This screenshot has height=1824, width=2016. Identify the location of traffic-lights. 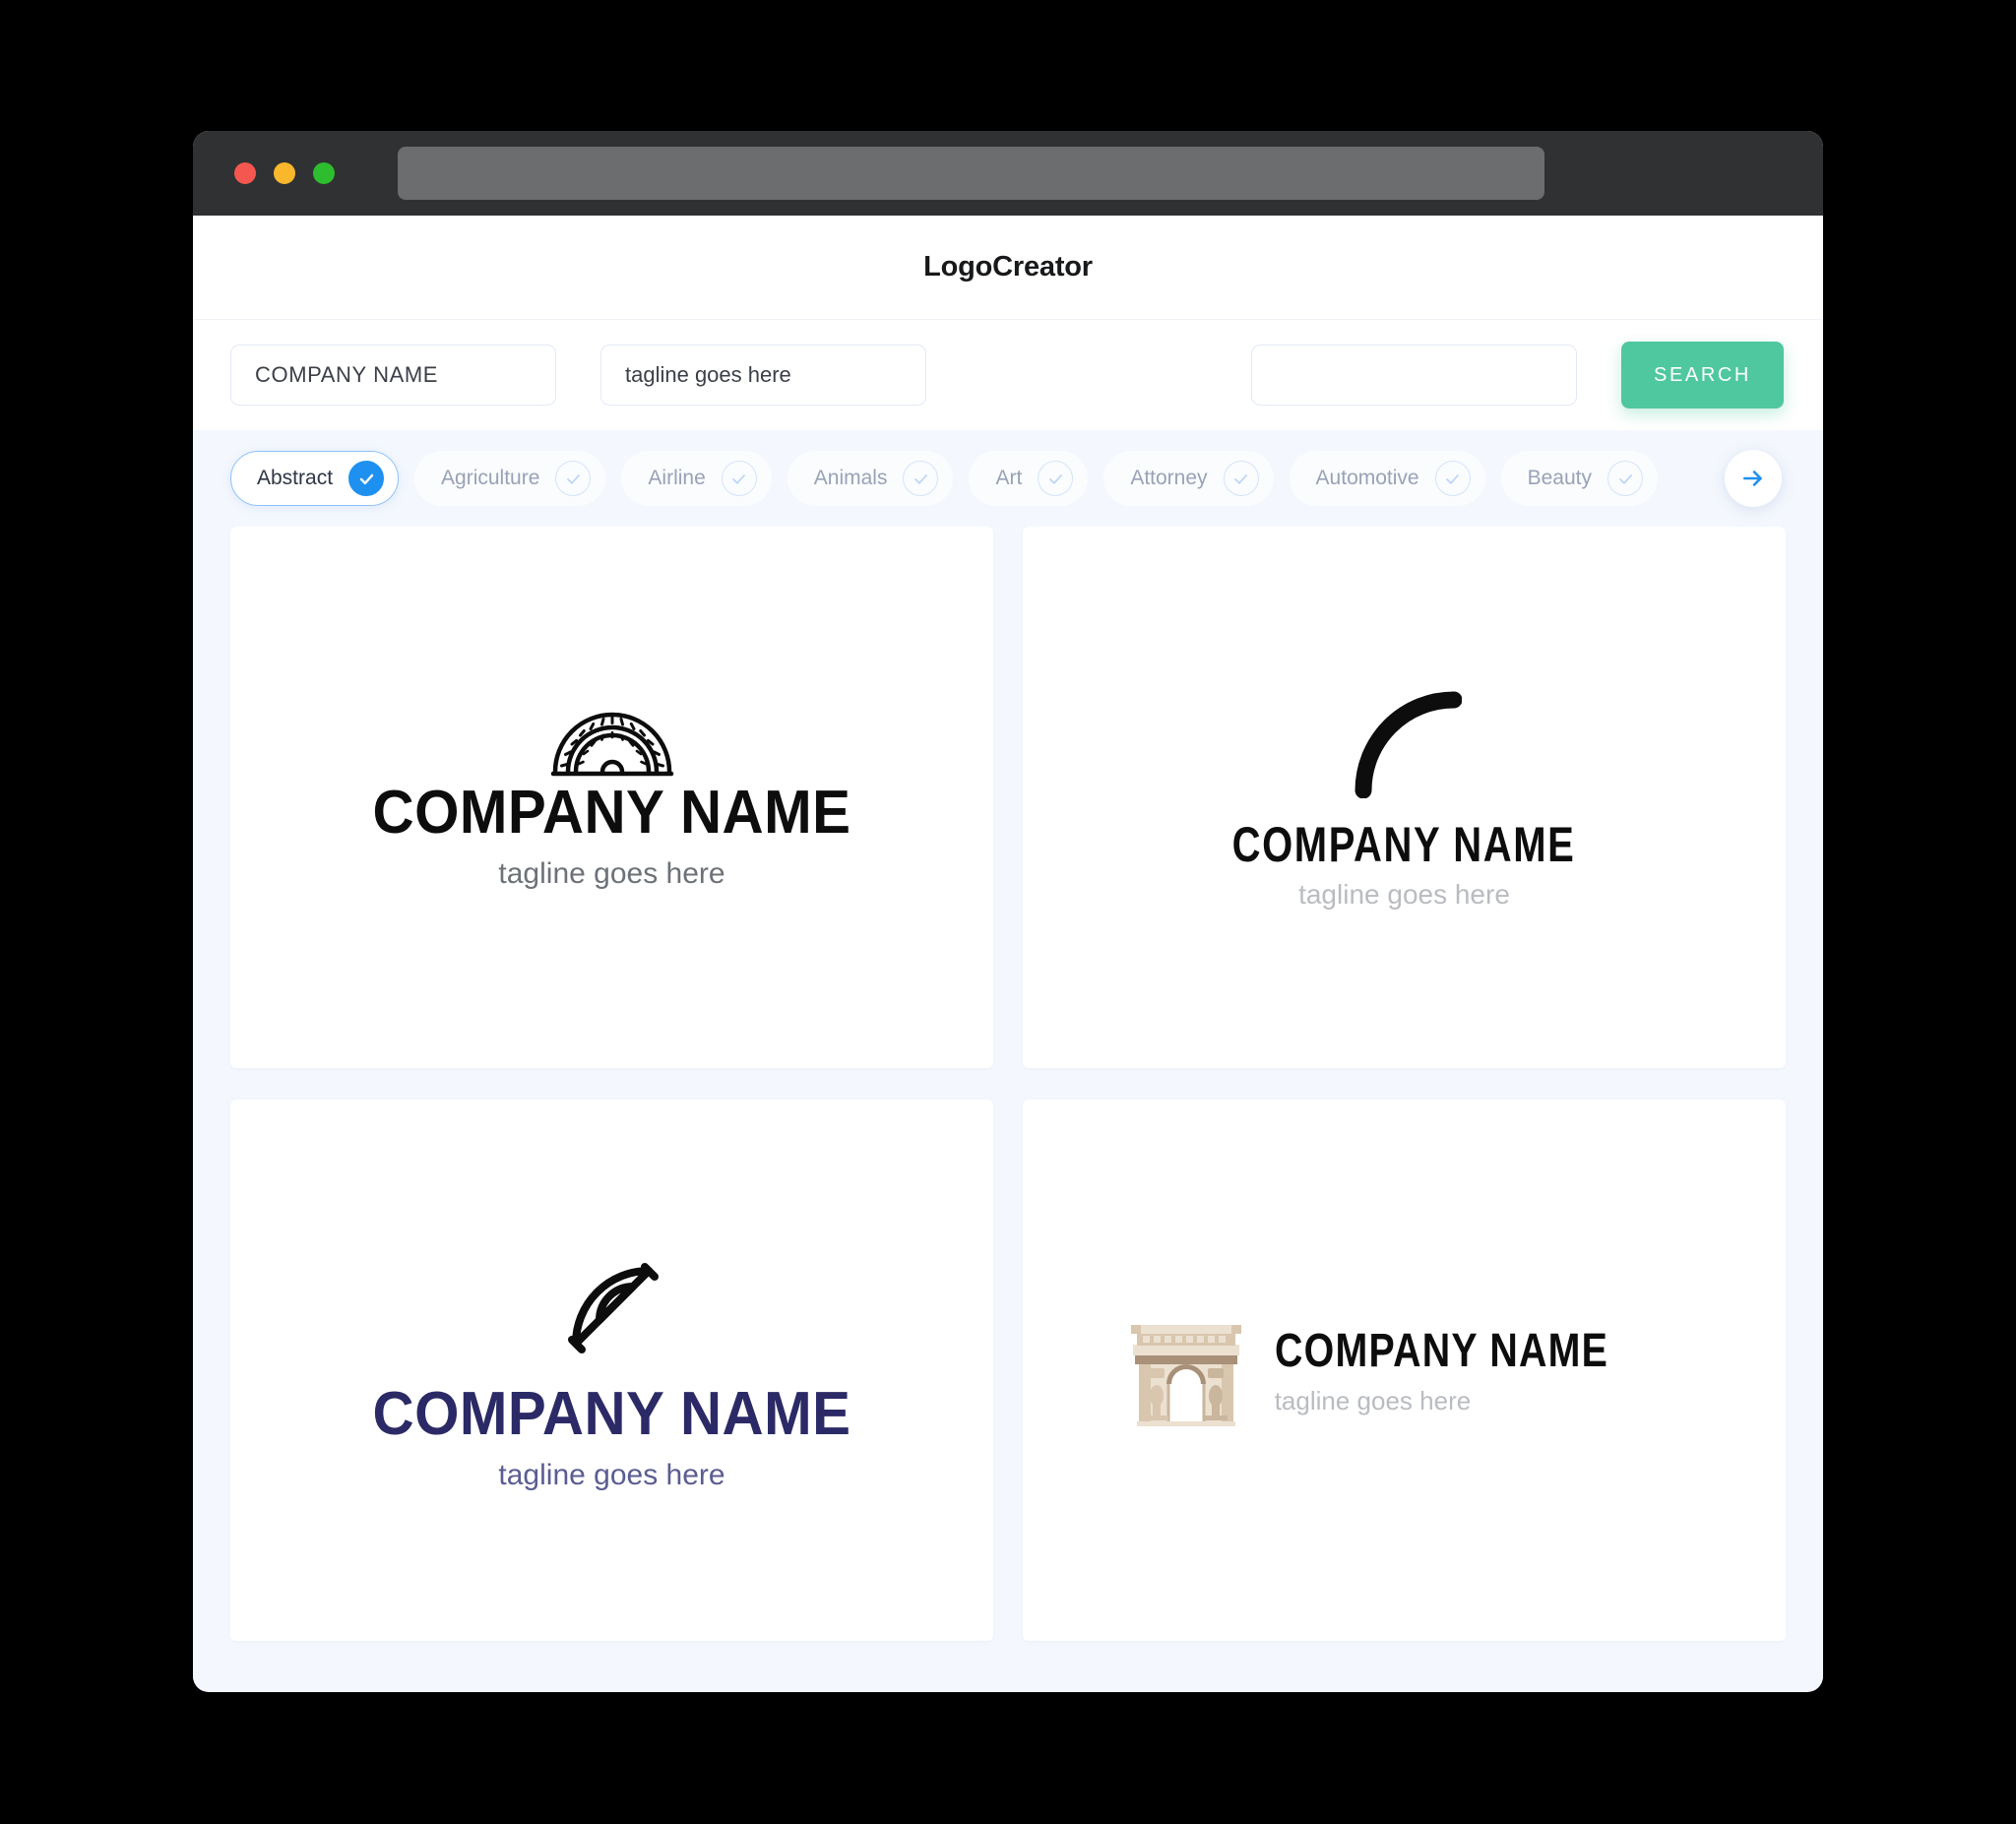
(284, 173).